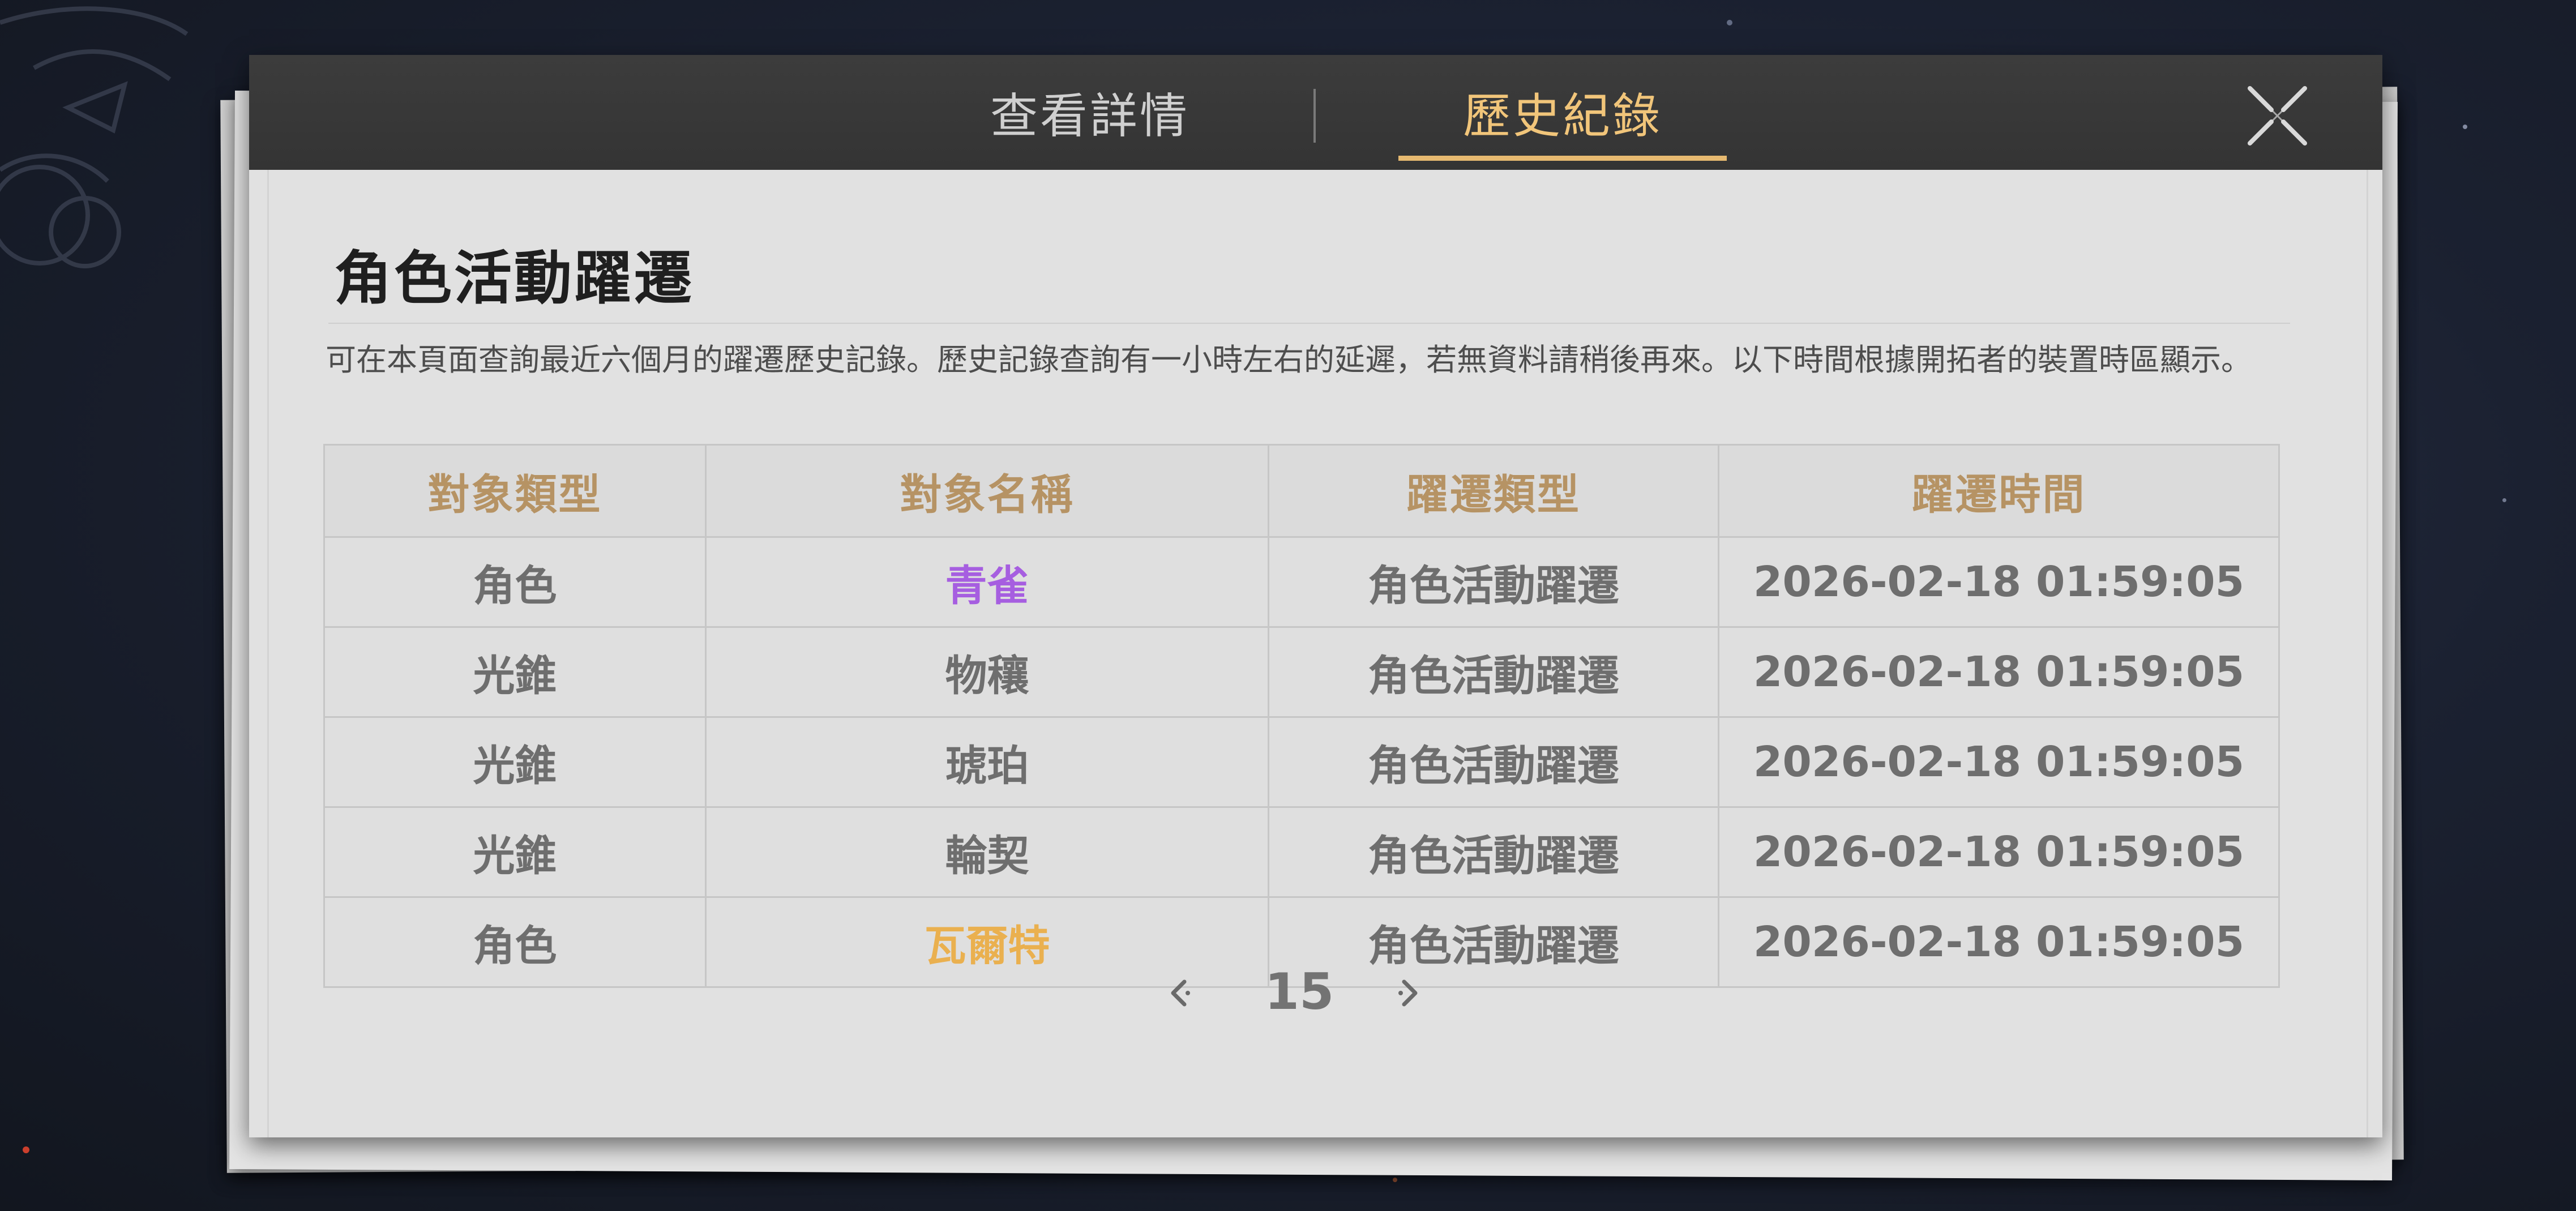 This screenshot has width=2576, height=1211. Describe the element at coordinates (987, 582) in the screenshot. I see `cell-item-name: 青雀` at that location.